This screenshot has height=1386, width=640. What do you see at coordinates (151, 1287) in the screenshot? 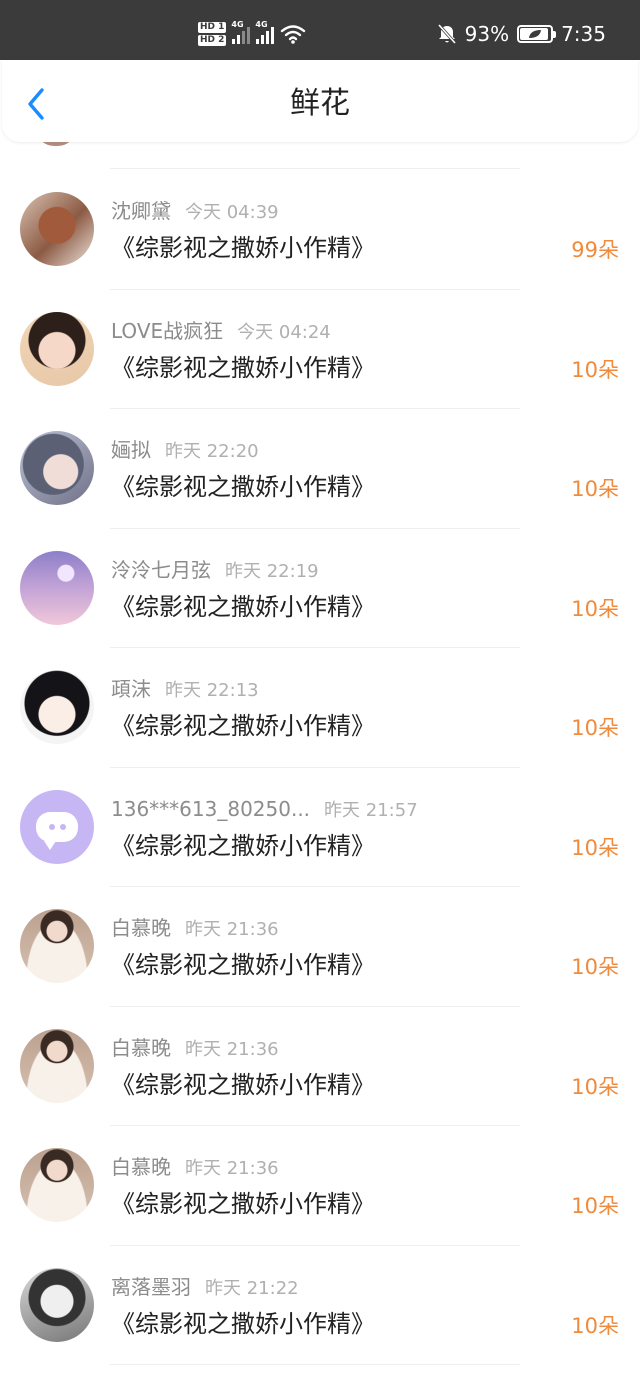
I see `user-name: 离落墨羽` at bounding box center [151, 1287].